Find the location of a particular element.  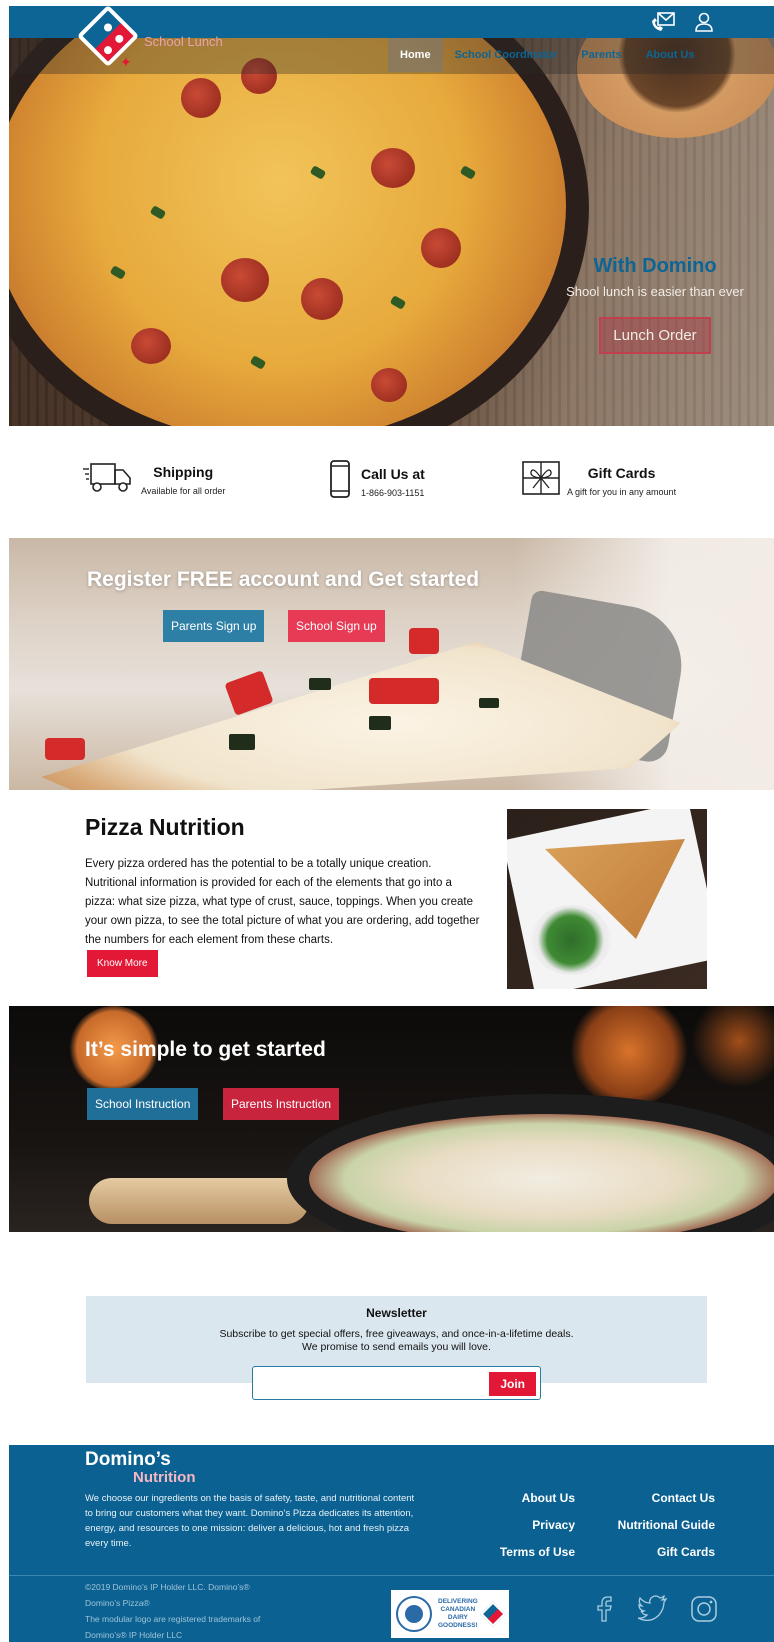

footer-brand: Domino’s is located at coordinates (128, 1459).